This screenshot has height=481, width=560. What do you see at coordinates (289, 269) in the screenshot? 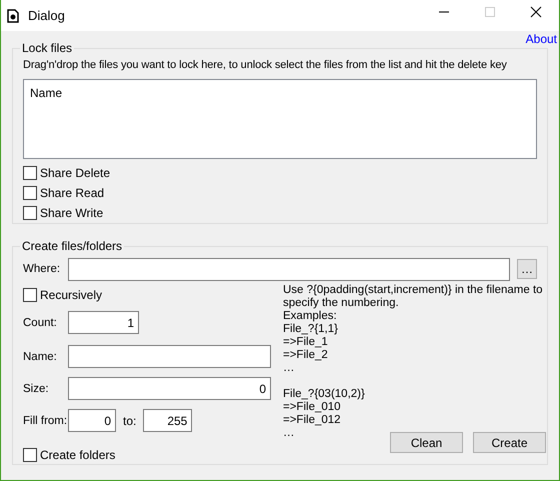
I see `where-field` at bounding box center [289, 269].